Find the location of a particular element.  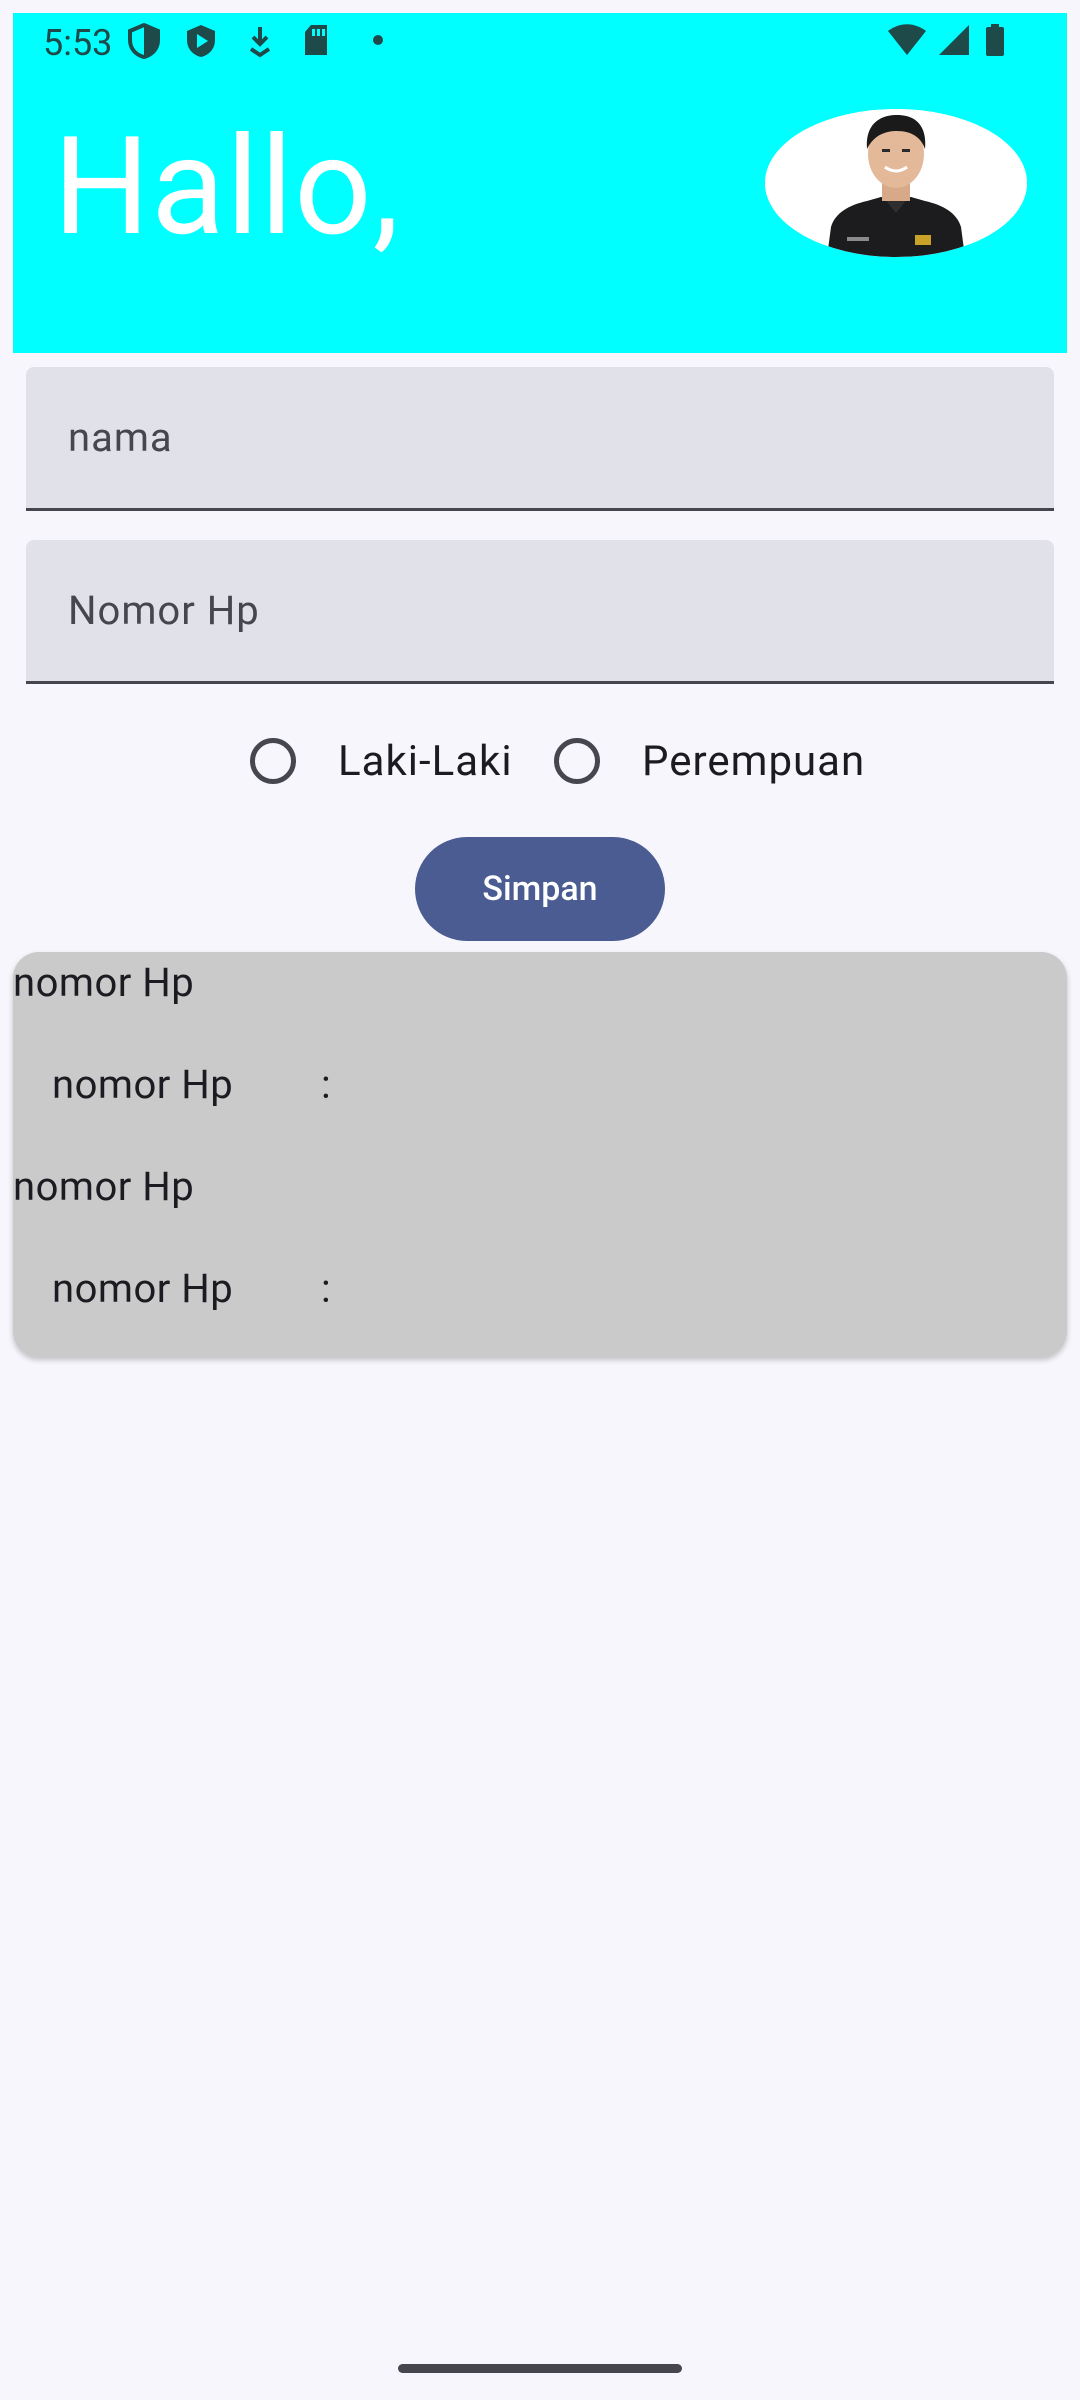

name-field is located at coordinates (540, 439).